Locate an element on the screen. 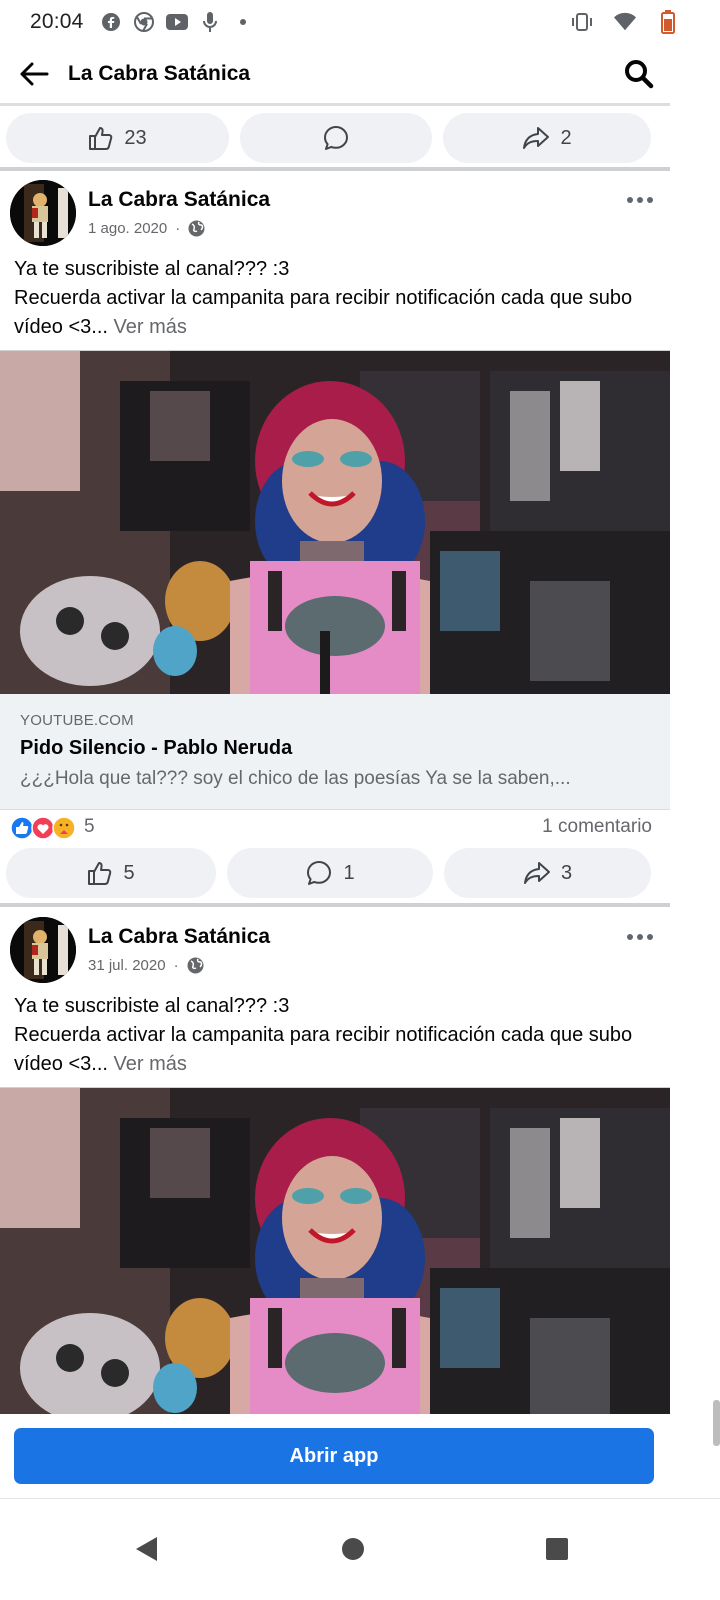 The width and height of the screenshot is (720, 1600). comment-button is located at coordinates (336, 138).